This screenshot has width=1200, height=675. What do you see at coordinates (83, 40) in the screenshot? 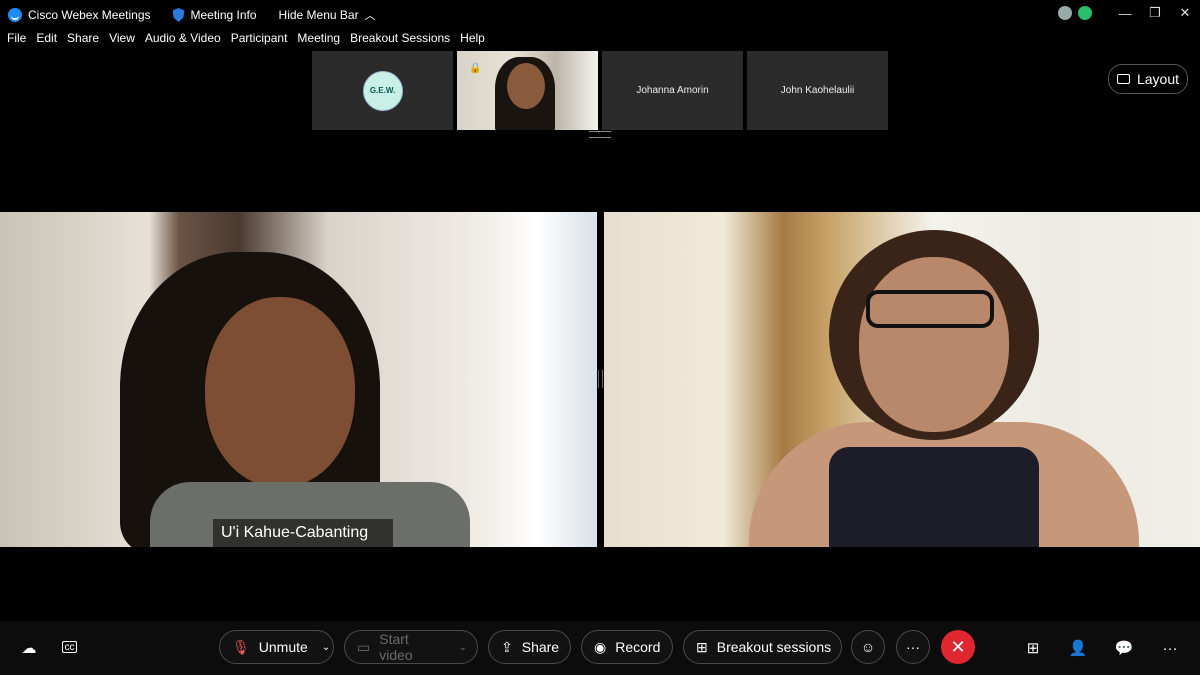
I see `menu-share: Share` at bounding box center [83, 40].